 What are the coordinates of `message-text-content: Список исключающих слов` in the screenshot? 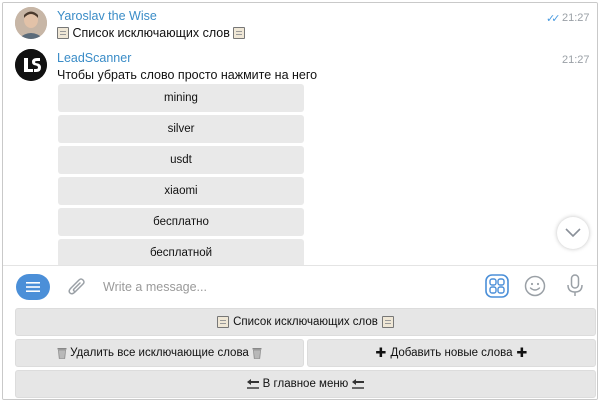 It's located at (151, 33).